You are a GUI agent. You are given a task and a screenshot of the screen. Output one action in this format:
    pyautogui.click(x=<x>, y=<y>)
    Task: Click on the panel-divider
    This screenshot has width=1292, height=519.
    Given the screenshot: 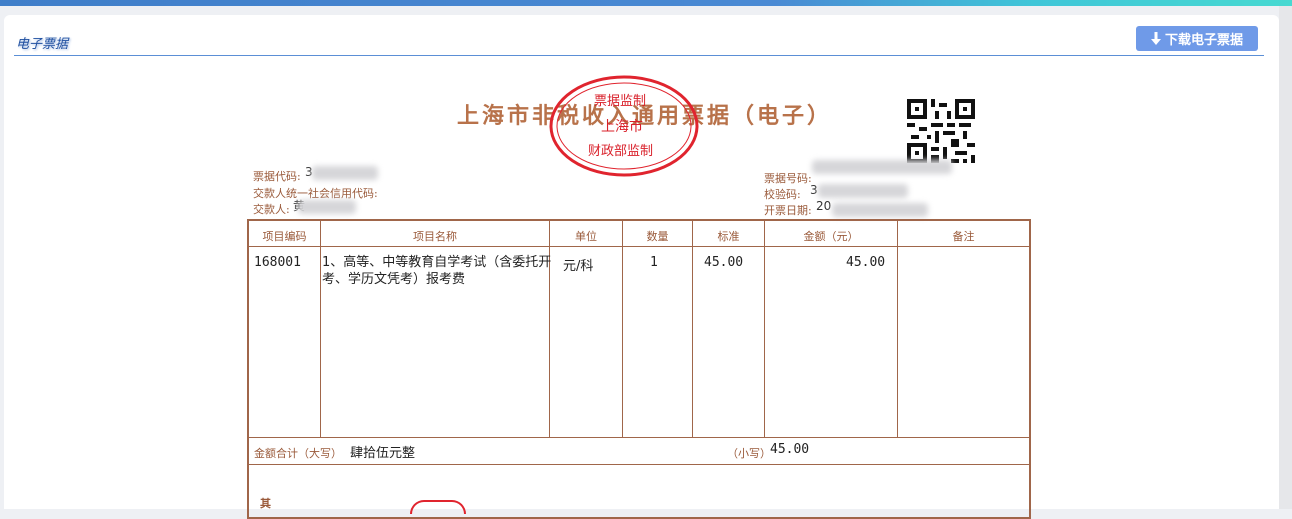 What is the action you would take?
    pyautogui.click(x=639, y=55)
    